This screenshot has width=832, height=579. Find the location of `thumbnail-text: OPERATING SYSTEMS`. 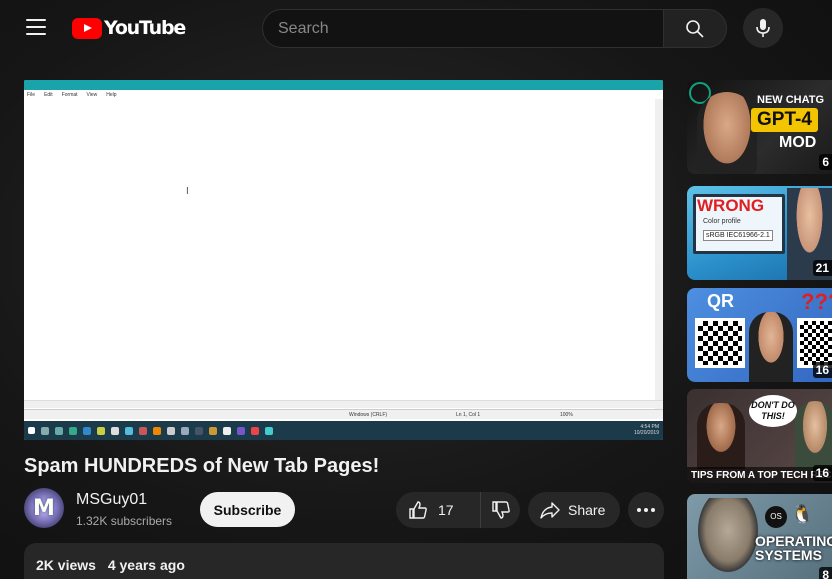

thumbnail-text: OPERATING SYSTEMS is located at coordinates (793, 548).